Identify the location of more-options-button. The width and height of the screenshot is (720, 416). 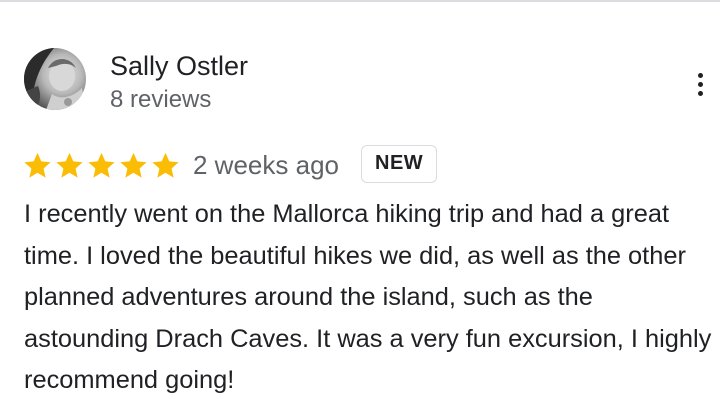
(700, 84).